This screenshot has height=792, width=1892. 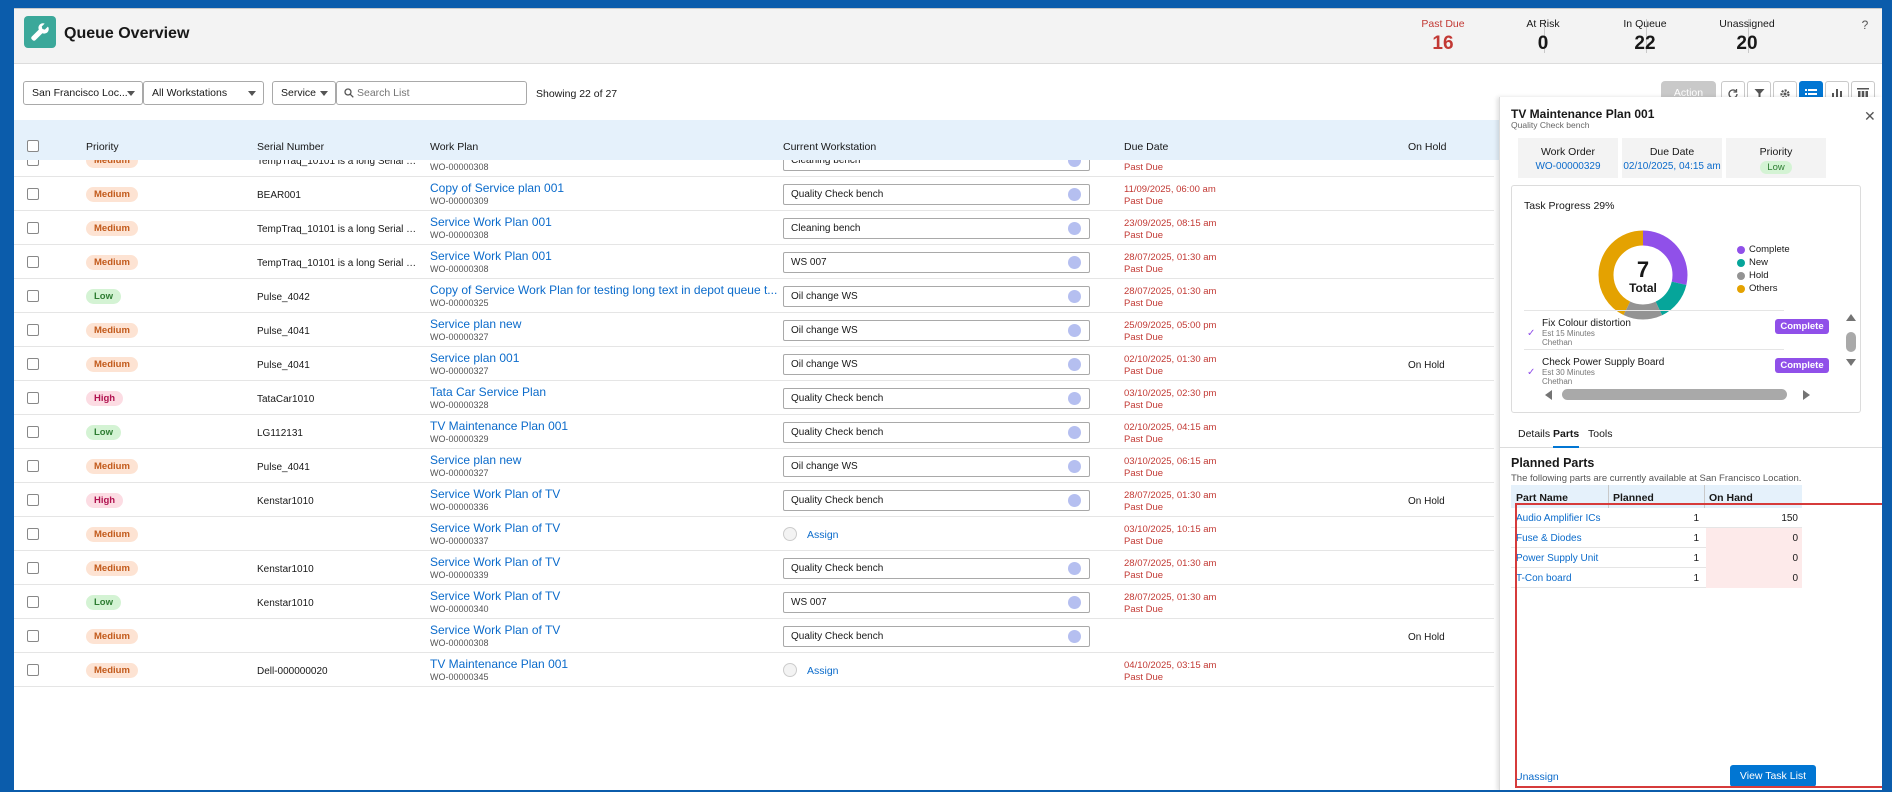 What do you see at coordinates (1537, 777) in the screenshot?
I see `unassign-link: Unassign` at bounding box center [1537, 777].